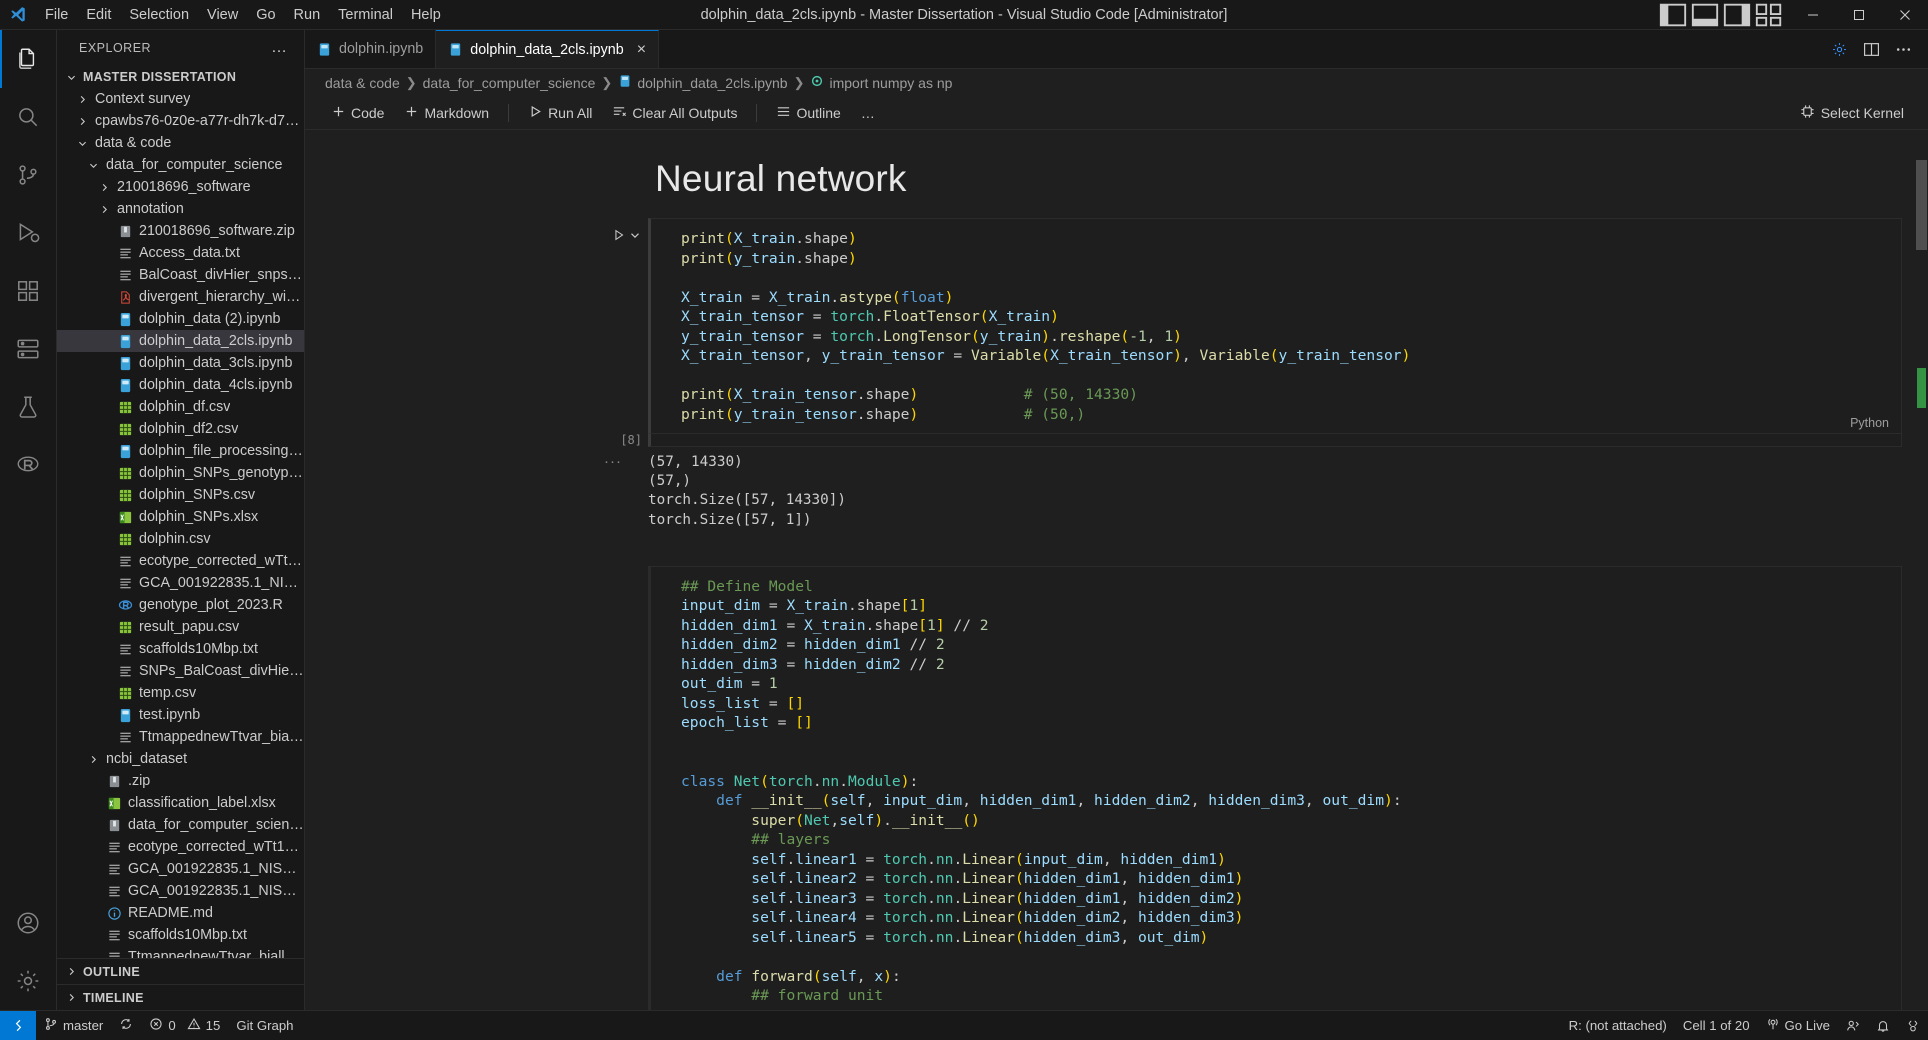 The width and height of the screenshot is (1928, 1040). Describe the element at coordinates (641, 49) in the screenshot. I see `tab-close-icon: ×` at that location.